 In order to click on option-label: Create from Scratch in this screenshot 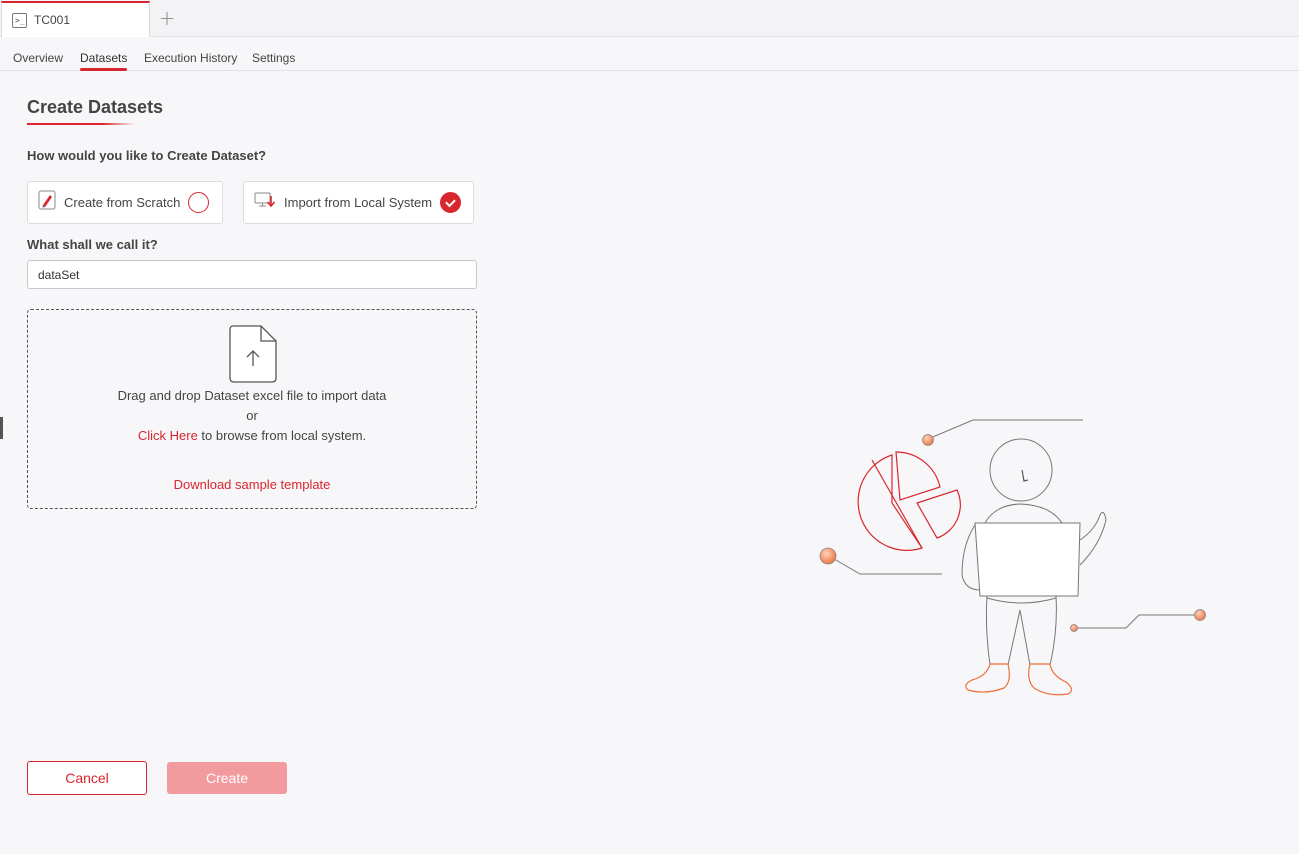, I will do `click(122, 202)`.